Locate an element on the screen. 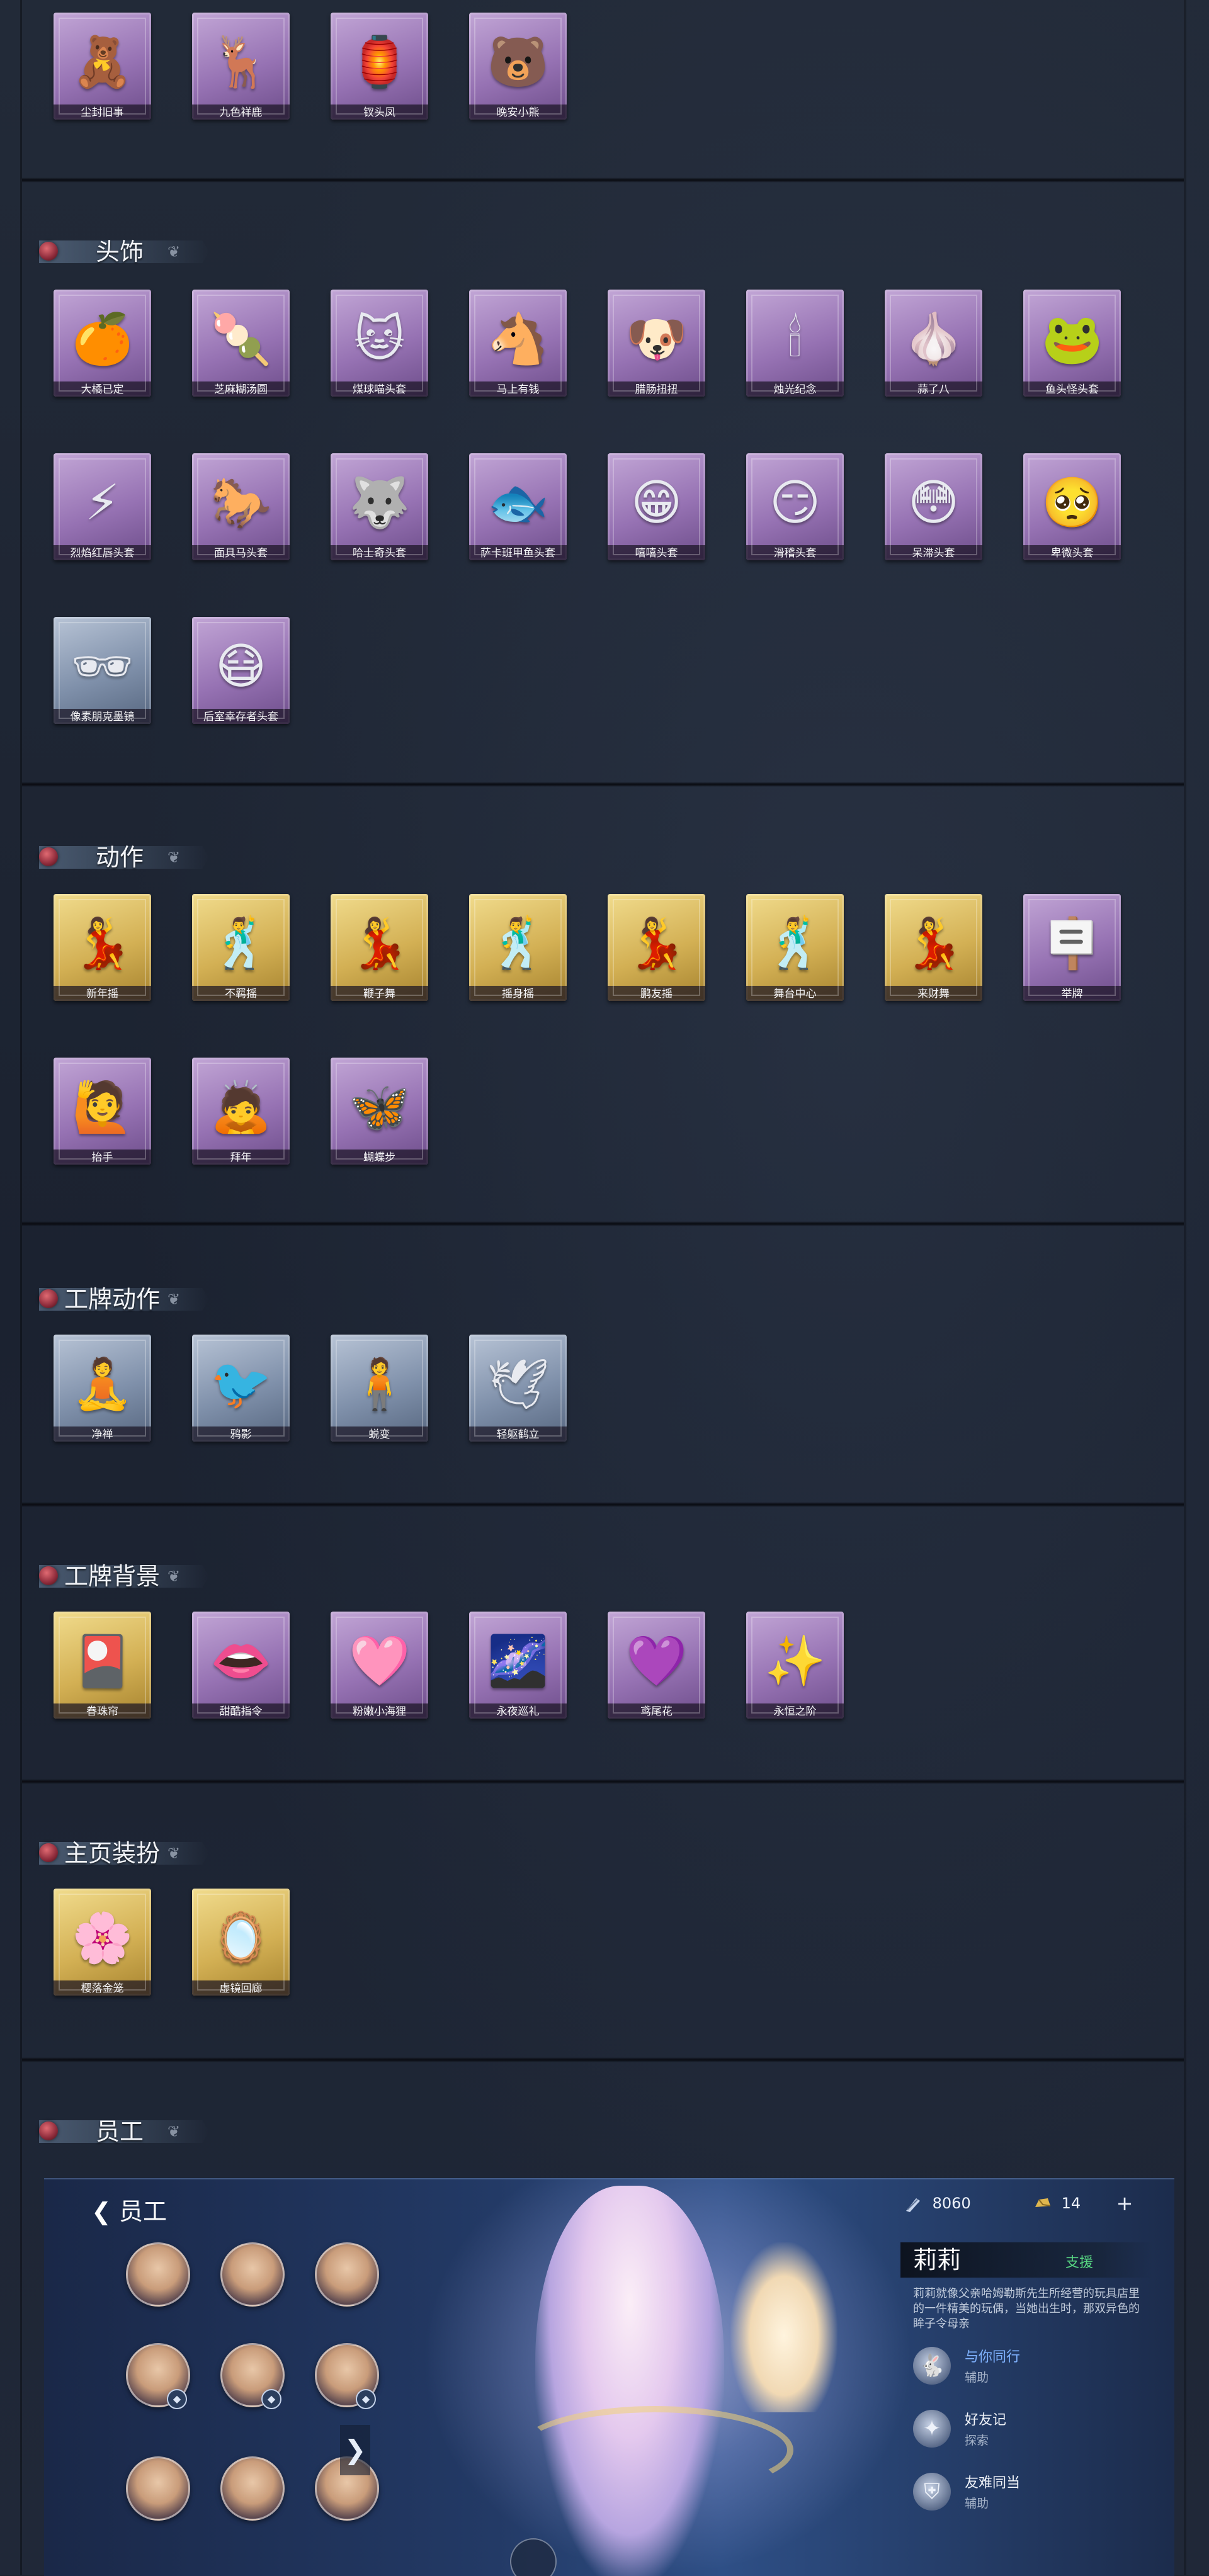 The height and width of the screenshot is (2576, 1209). badge-pose-icon: 🧘 is located at coordinates (102, 1384).